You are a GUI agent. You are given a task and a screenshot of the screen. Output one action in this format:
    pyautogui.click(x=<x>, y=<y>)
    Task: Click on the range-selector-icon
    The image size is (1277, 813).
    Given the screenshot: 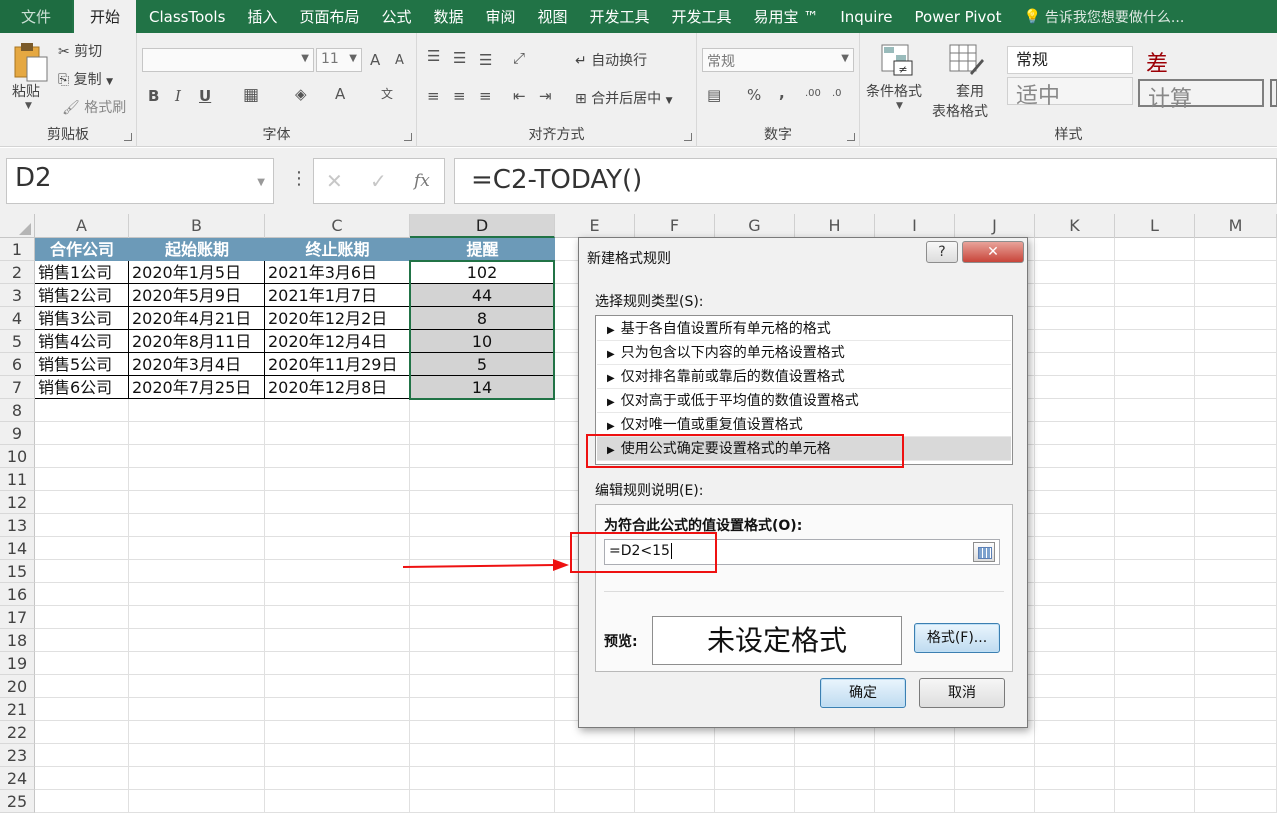 What is the action you would take?
    pyautogui.click(x=984, y=552)
    